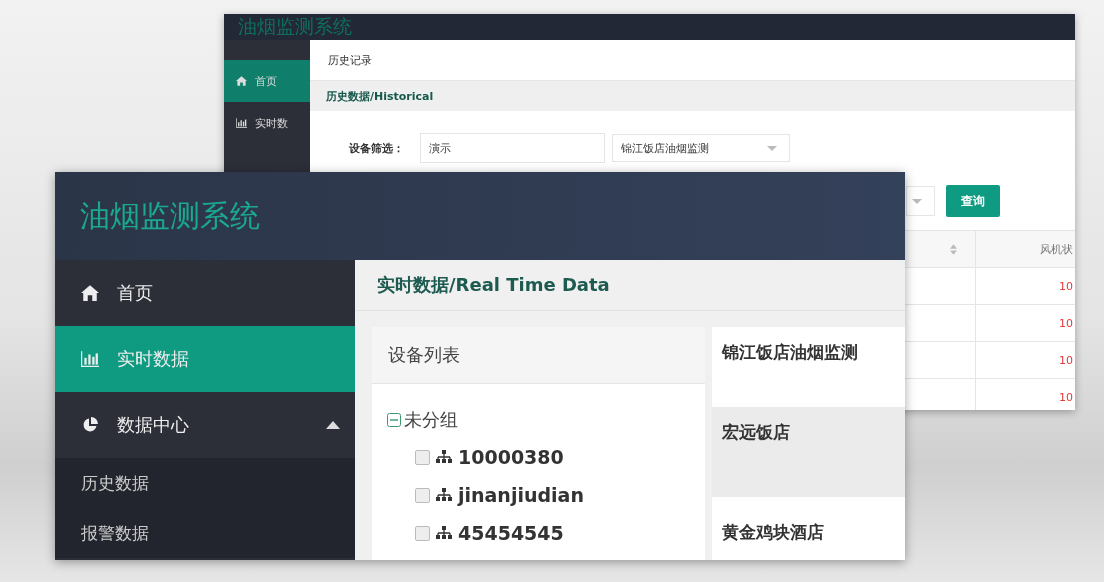 Image resolution: width=1104 pixels, height=582 pixels. Describe the element at coordinates (773, 532) in the screenshot. I see `device-title: 黄金鸡块酒店` at that location.